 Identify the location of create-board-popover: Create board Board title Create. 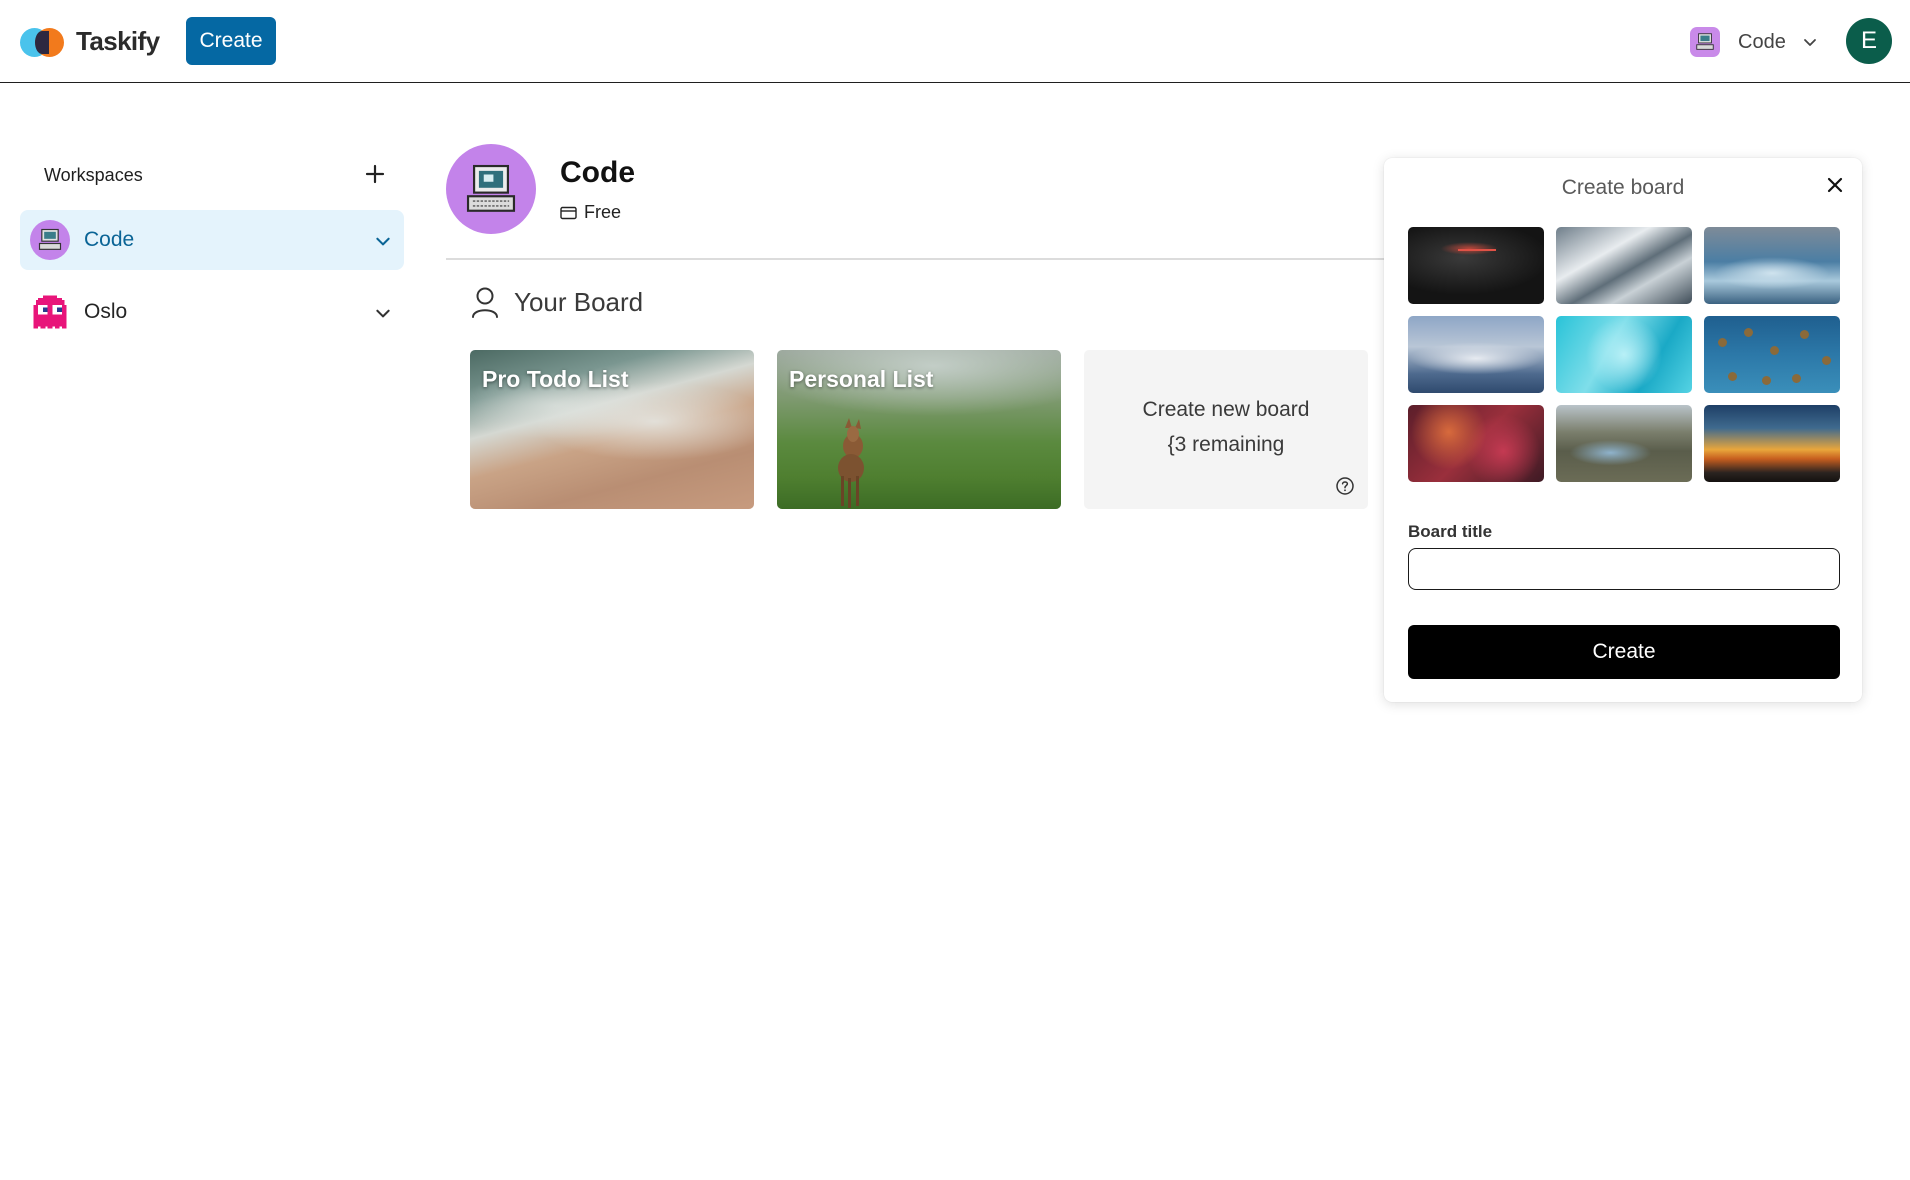
(1623, 430).